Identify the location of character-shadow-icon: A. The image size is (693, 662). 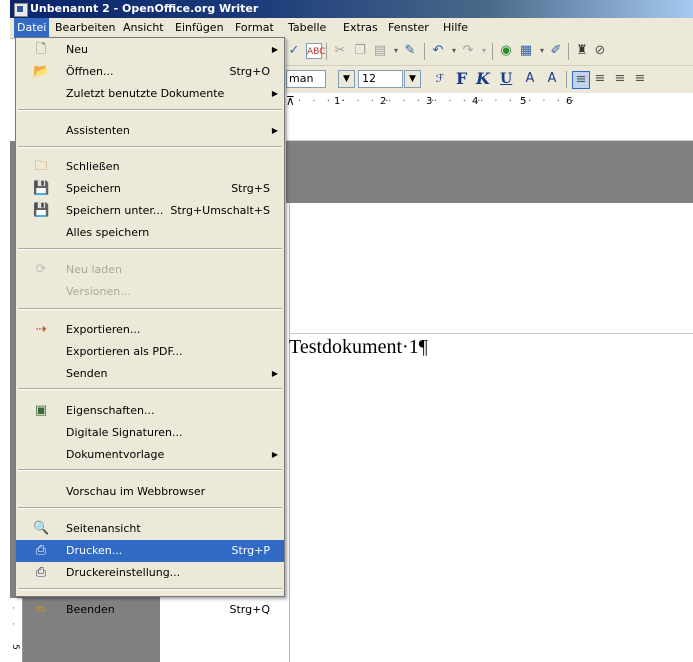
(530, 79).